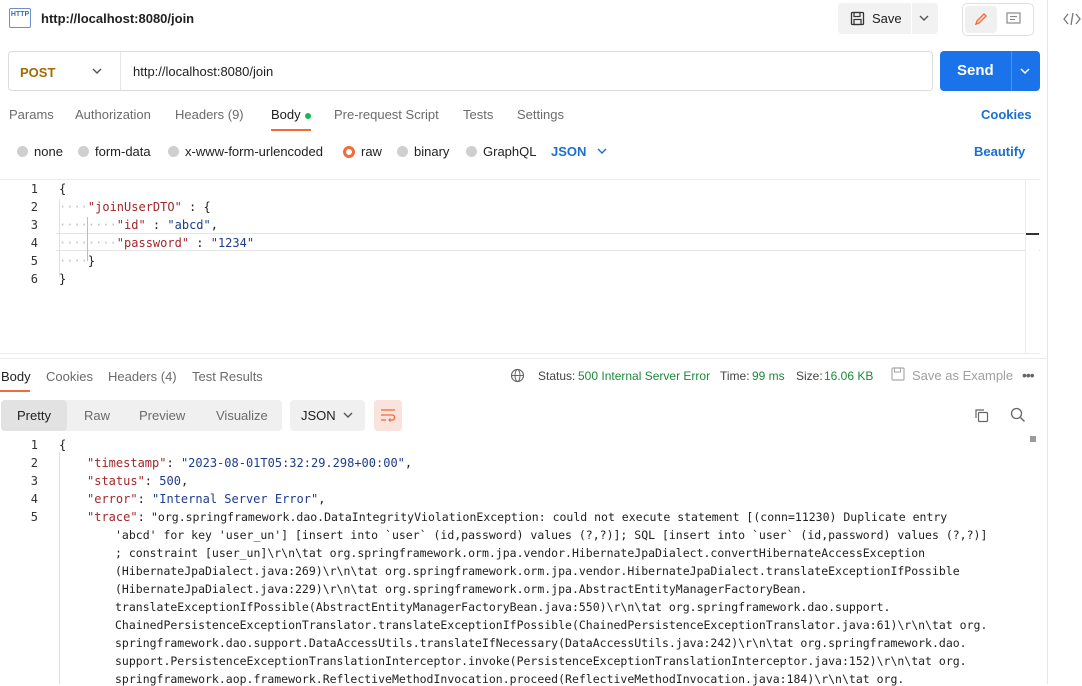  Describe the element at coordinates (1006, 114) in the screenshot. I see `cookies-link: Cookies` at that location.